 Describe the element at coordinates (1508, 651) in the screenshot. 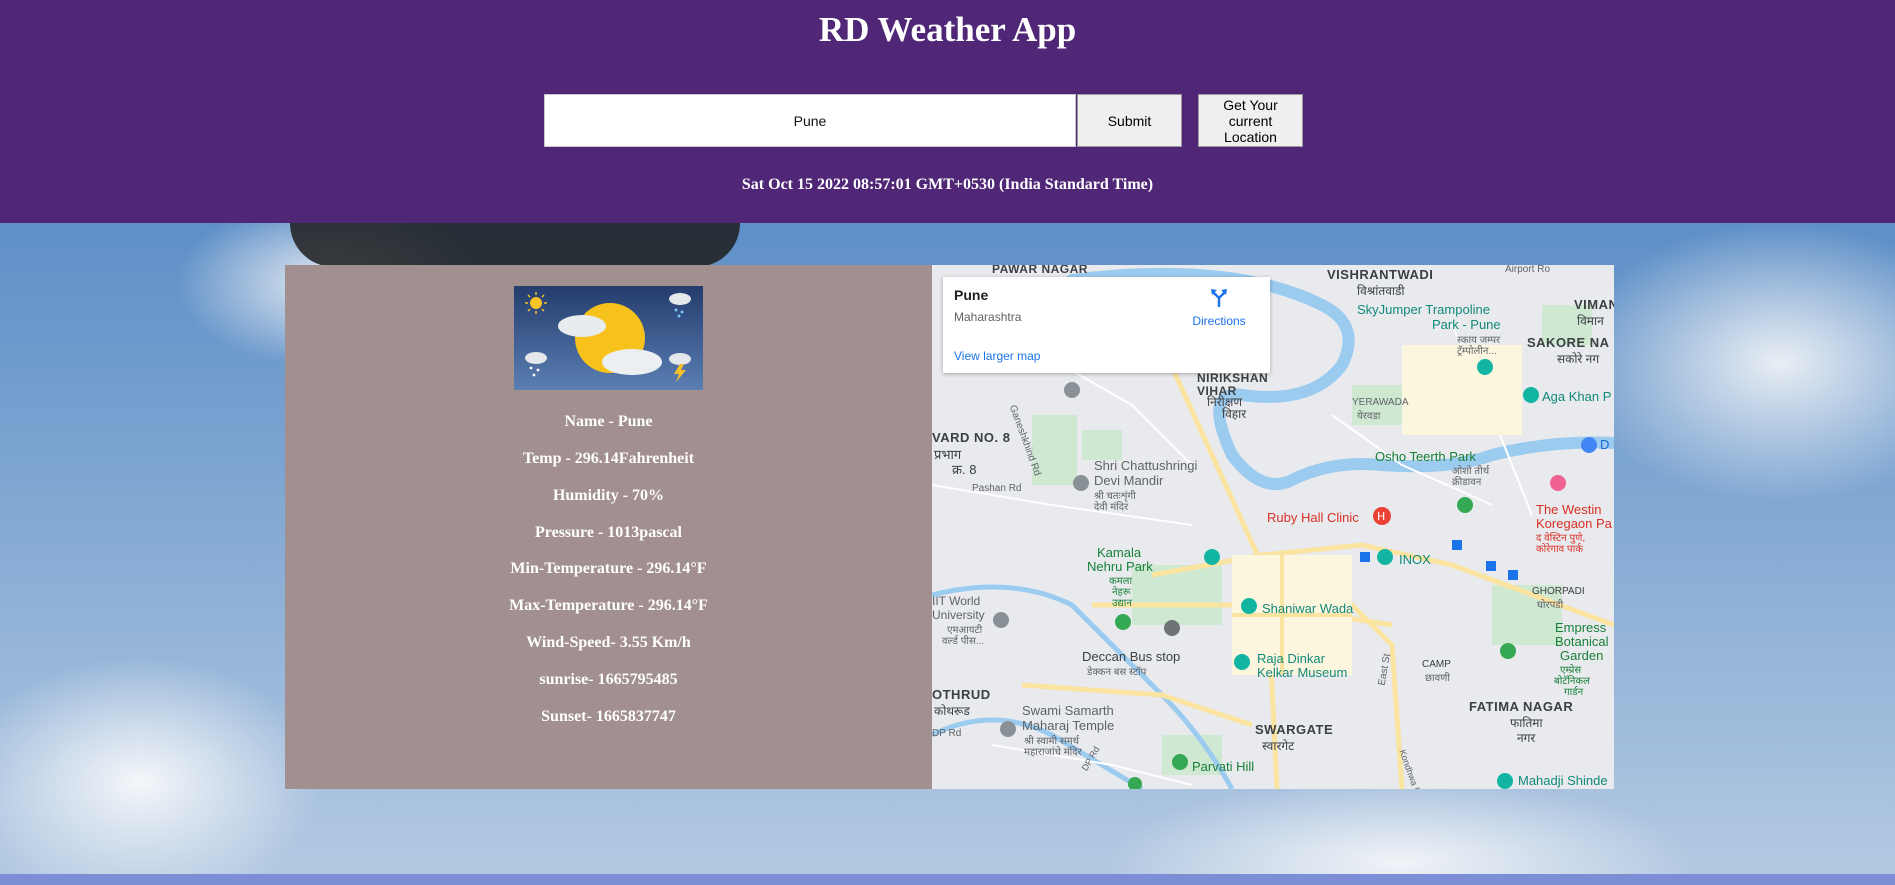

I see `marker-empress` at that location.